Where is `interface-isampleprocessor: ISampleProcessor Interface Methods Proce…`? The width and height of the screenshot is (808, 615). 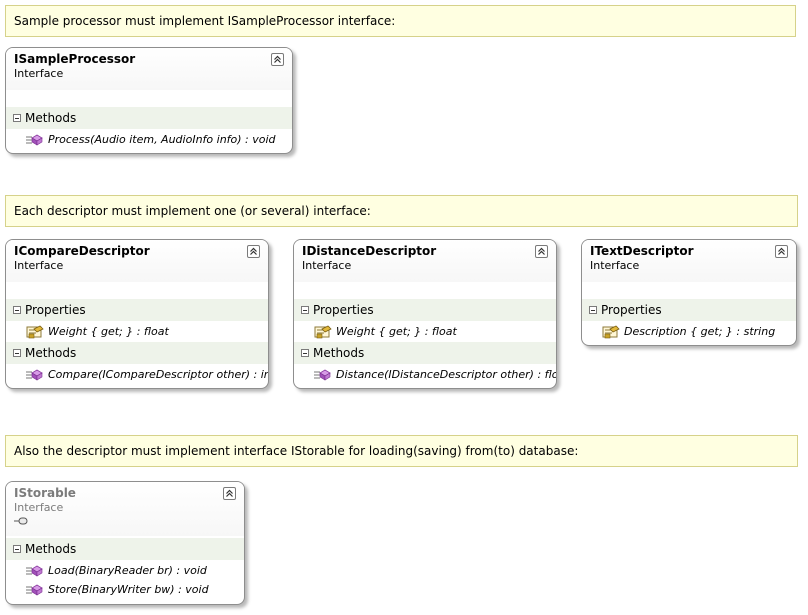 interface-isampleprocessor: ISampleProcessor Interface Methods Proce… is located at coordinates (149, 100).